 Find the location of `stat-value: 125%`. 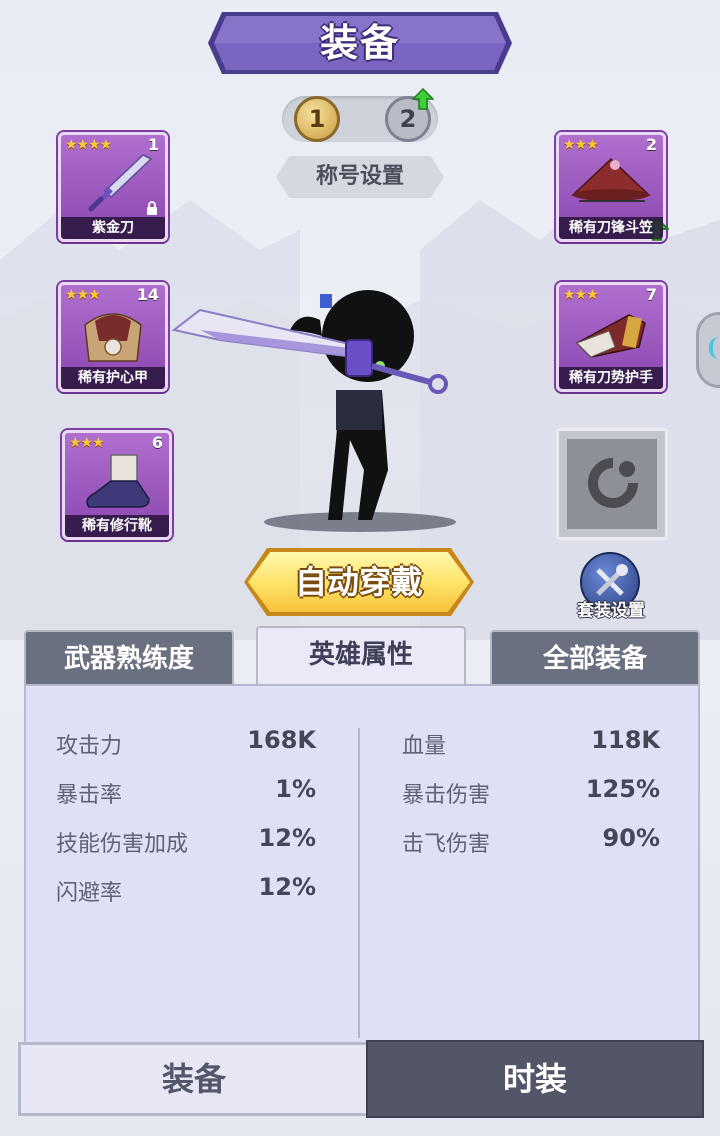

stat-value: 125% is located at coordinates (622, 789).